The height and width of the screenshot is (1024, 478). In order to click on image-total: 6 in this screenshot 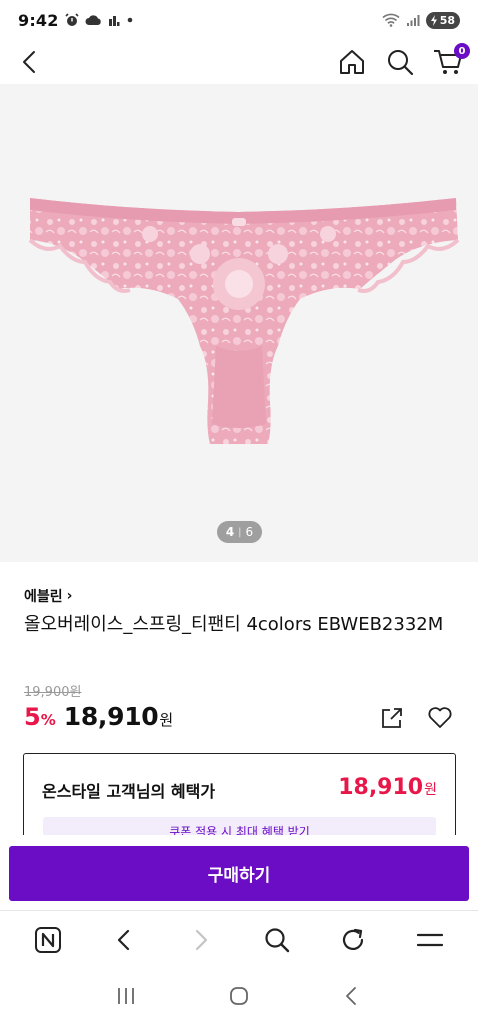, I will do `click(249, 532)`.